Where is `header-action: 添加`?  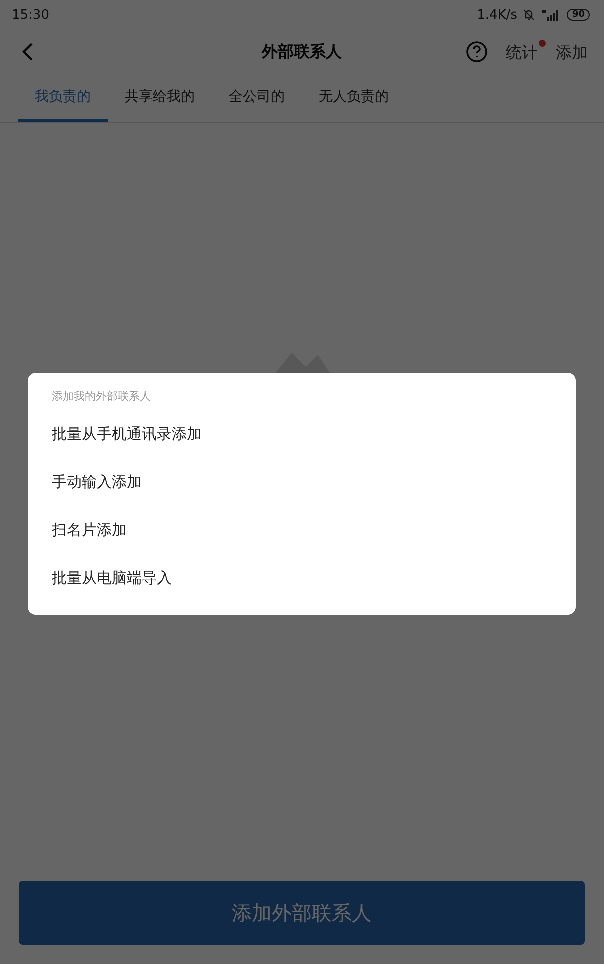
header-action: 添加 is located at coordinates (576, 52).